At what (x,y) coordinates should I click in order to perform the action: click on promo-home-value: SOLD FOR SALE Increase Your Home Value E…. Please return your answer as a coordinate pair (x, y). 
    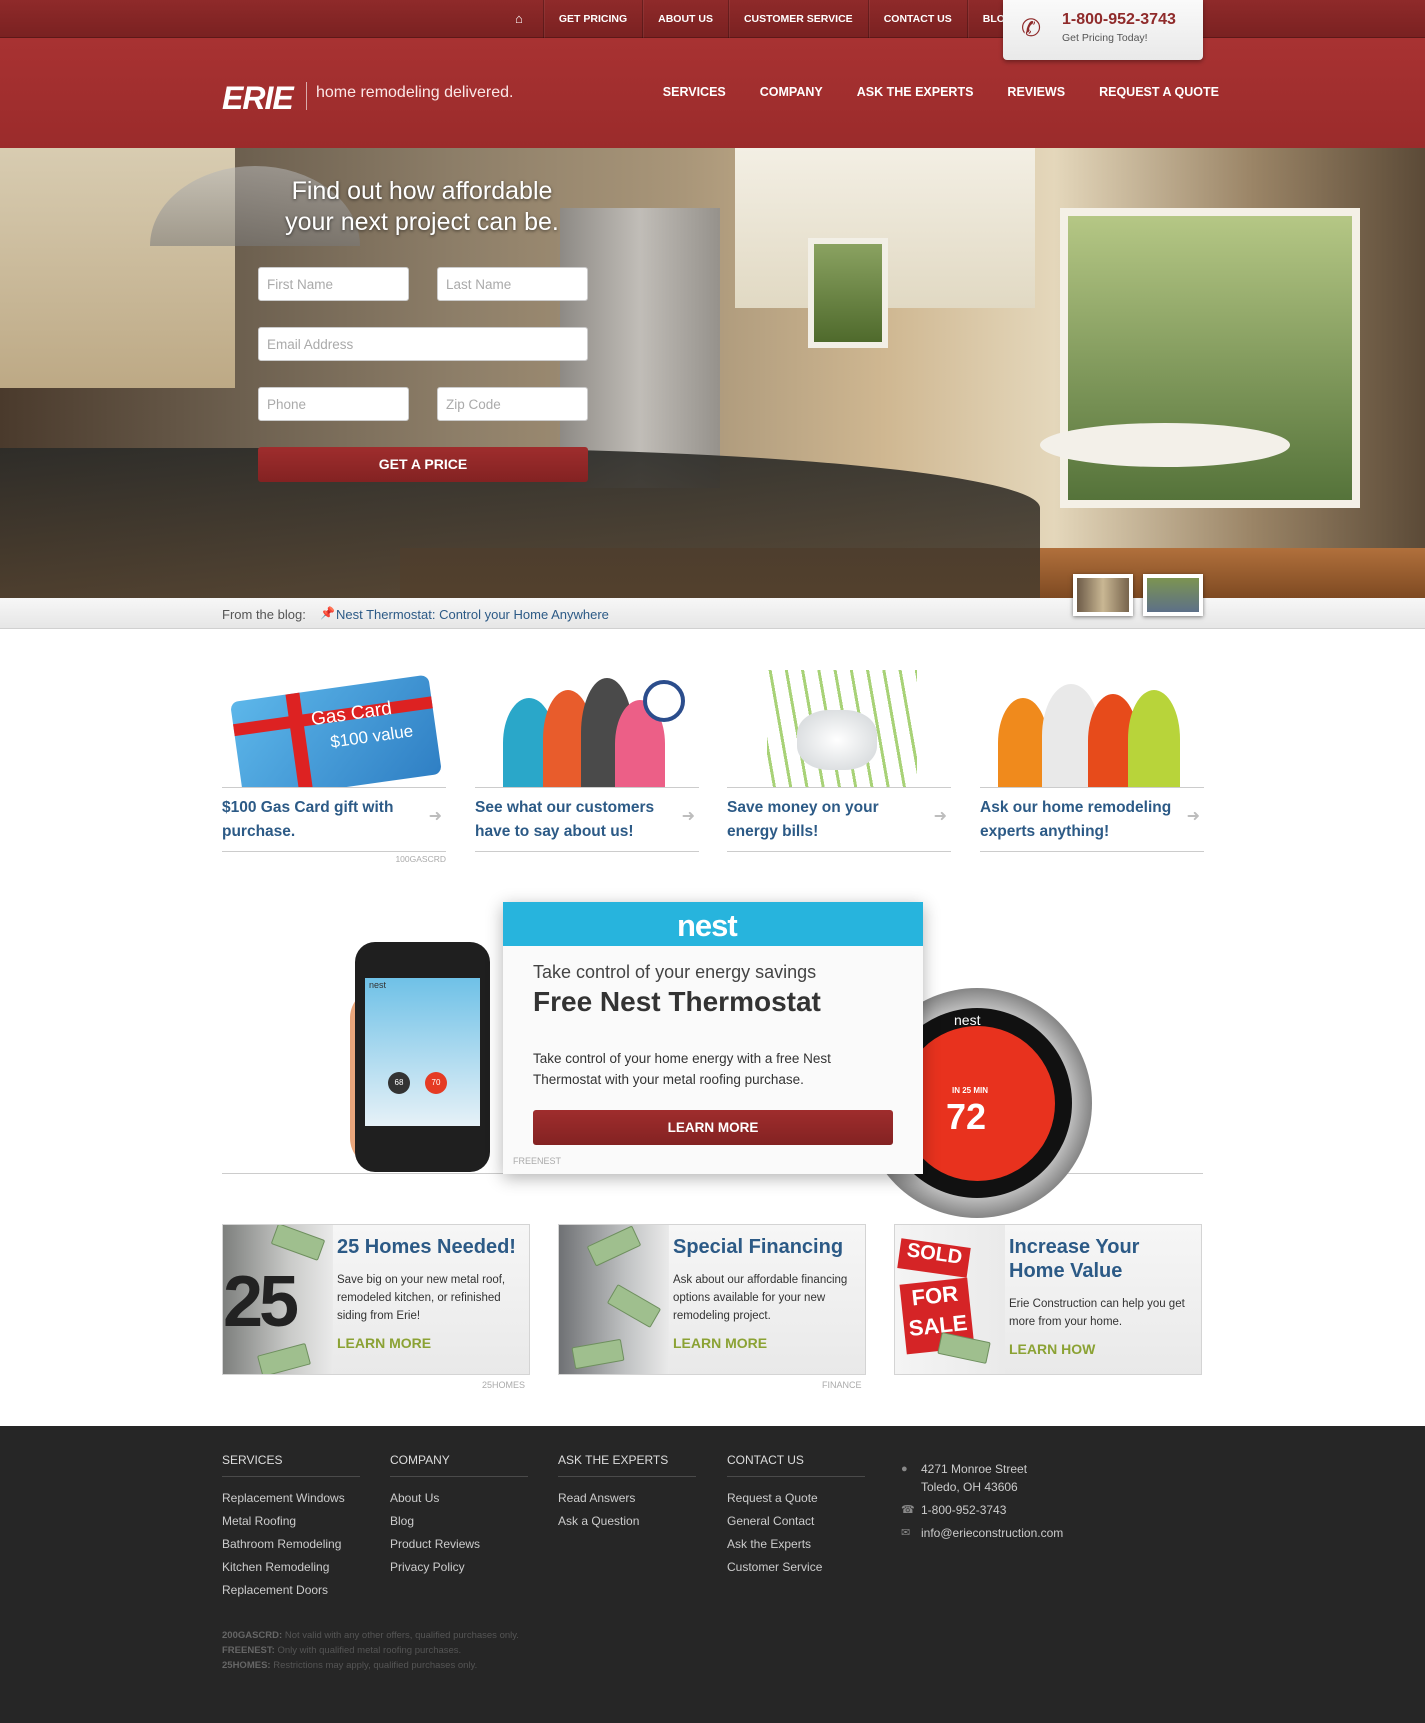
    Looking at the image, I should click on (1048, 1299).